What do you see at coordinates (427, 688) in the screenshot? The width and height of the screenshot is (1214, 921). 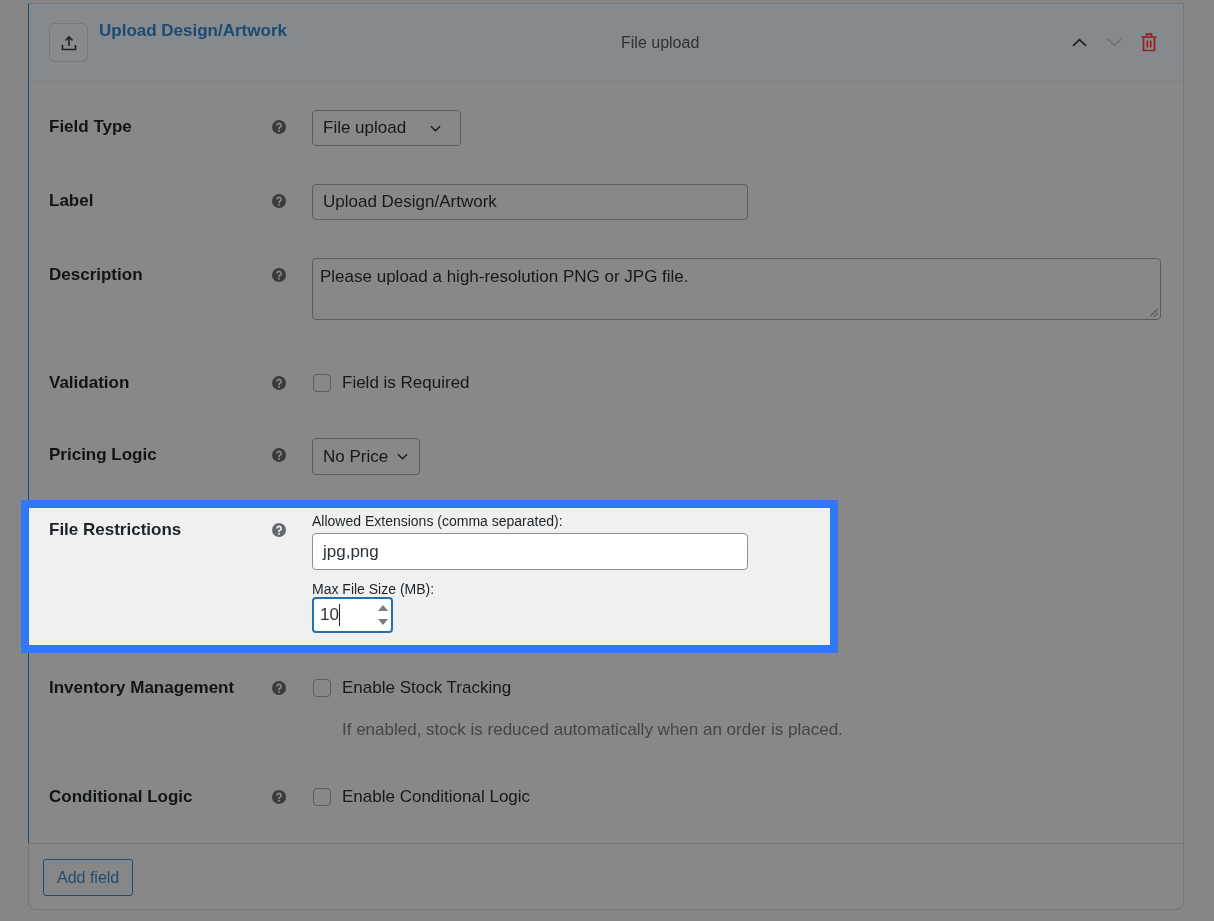 I see `checkbox-label: Enable Stock Tracking` at bounding box center [427, 688].